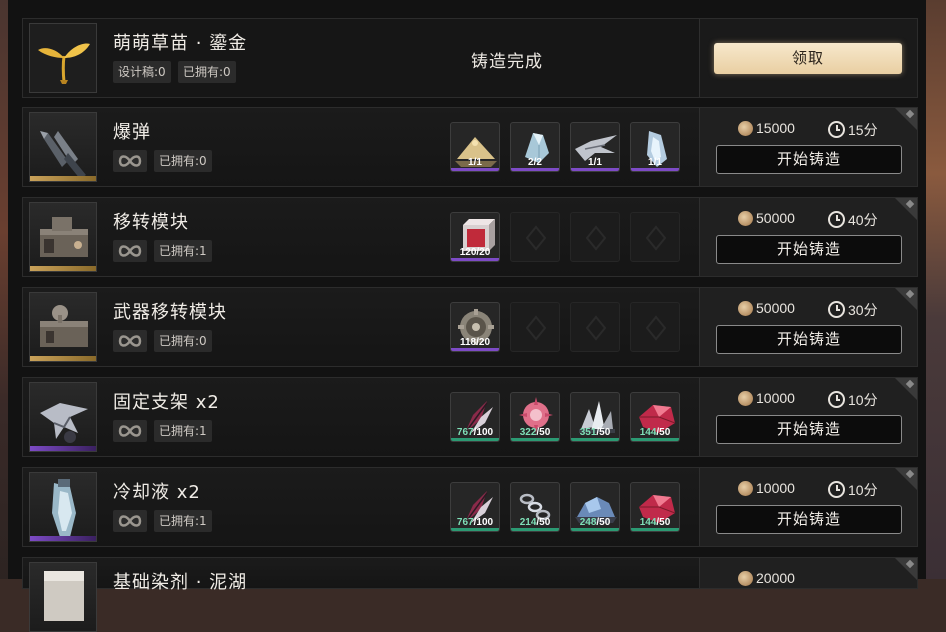 The image size is (946, 632). I want to click on material-count: 248/50, so click(595, 522).